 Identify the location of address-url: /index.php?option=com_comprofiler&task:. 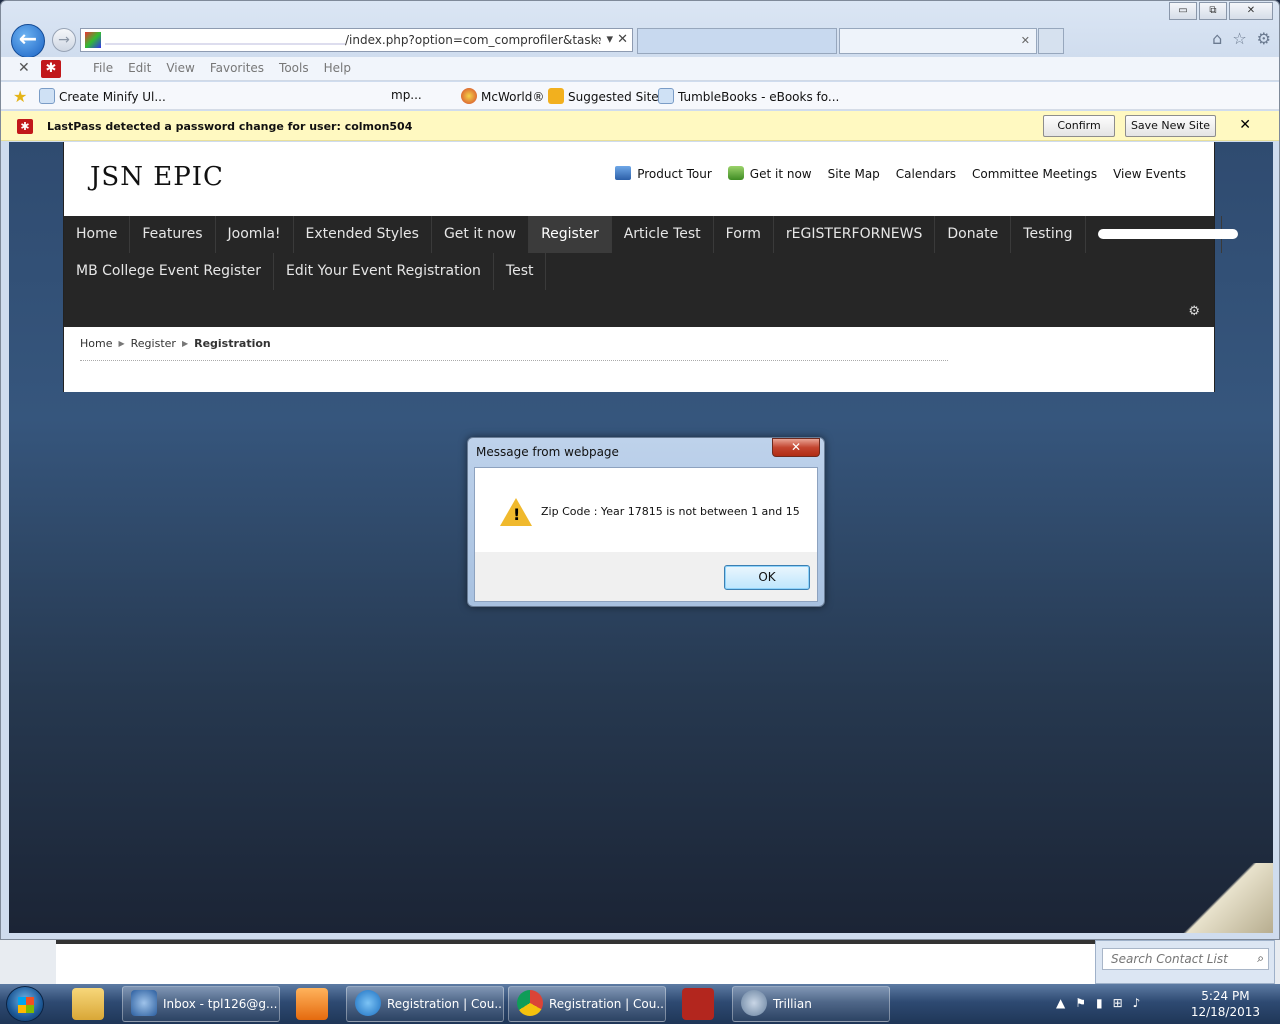
(473, 40).